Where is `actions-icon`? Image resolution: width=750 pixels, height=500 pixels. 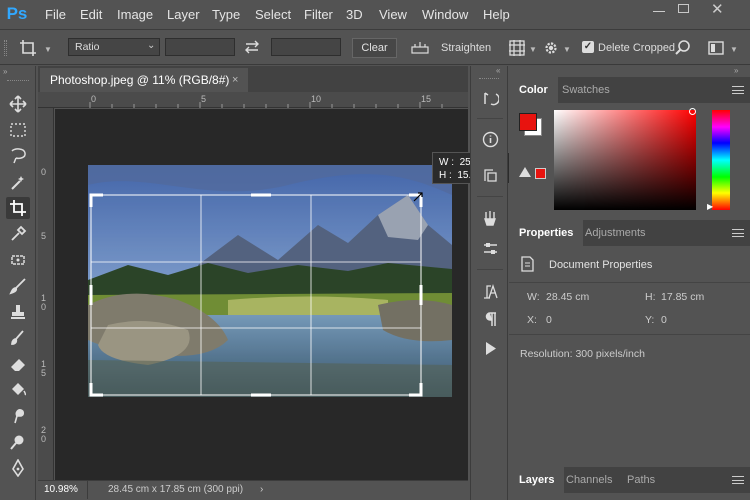 actions-icon is located at coordinates (490, 348).